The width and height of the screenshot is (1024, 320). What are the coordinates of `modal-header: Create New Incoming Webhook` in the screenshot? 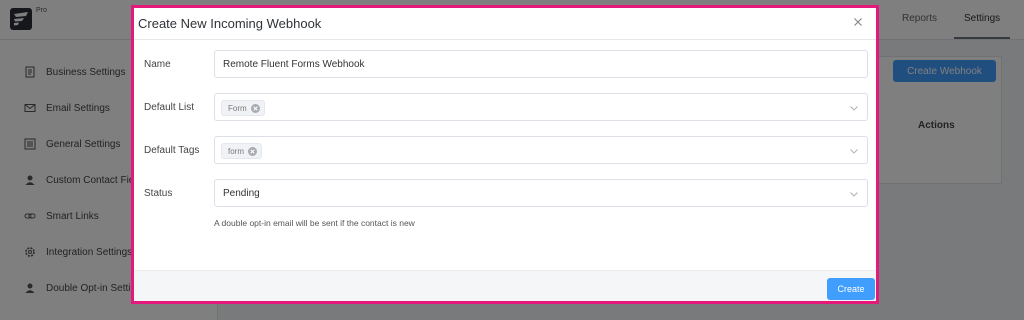 It's located at (505, 24).